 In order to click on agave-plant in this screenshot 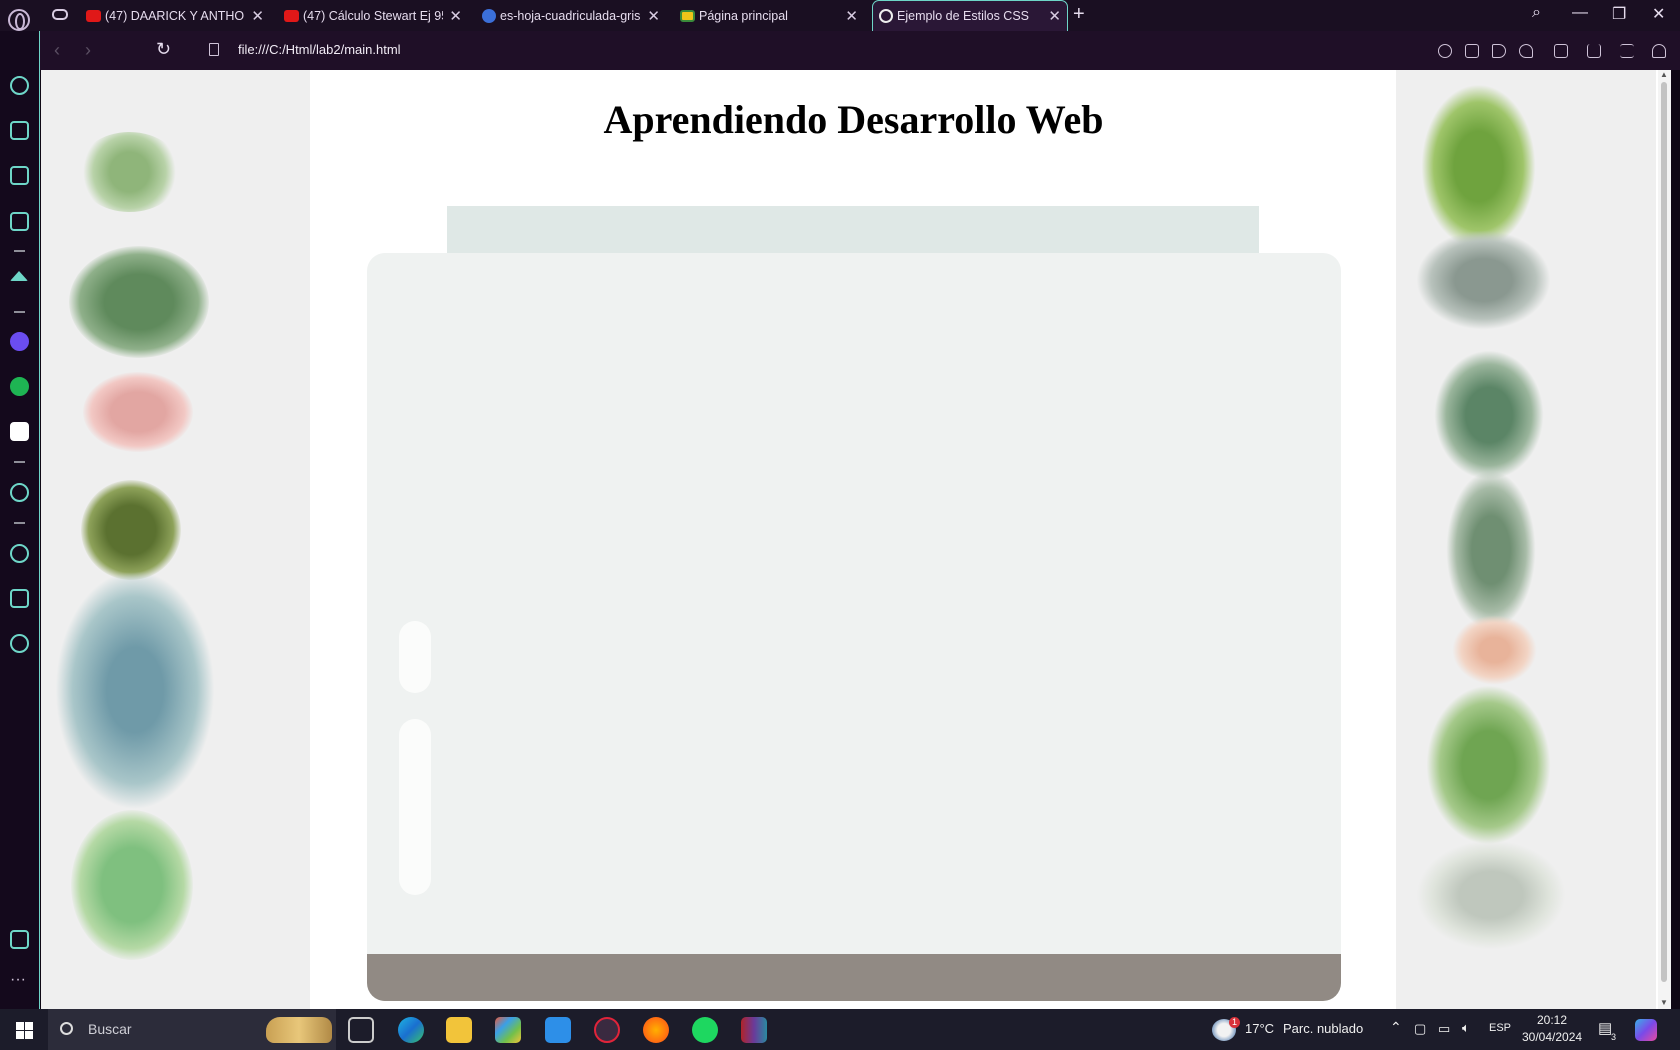, I will do `click(1489, 415)`.